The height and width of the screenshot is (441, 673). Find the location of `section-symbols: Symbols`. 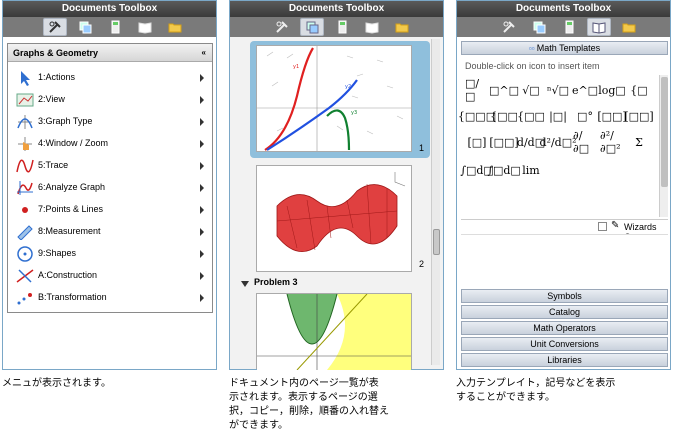

section-symbols: Symbols is located at coordinates (564, 296).